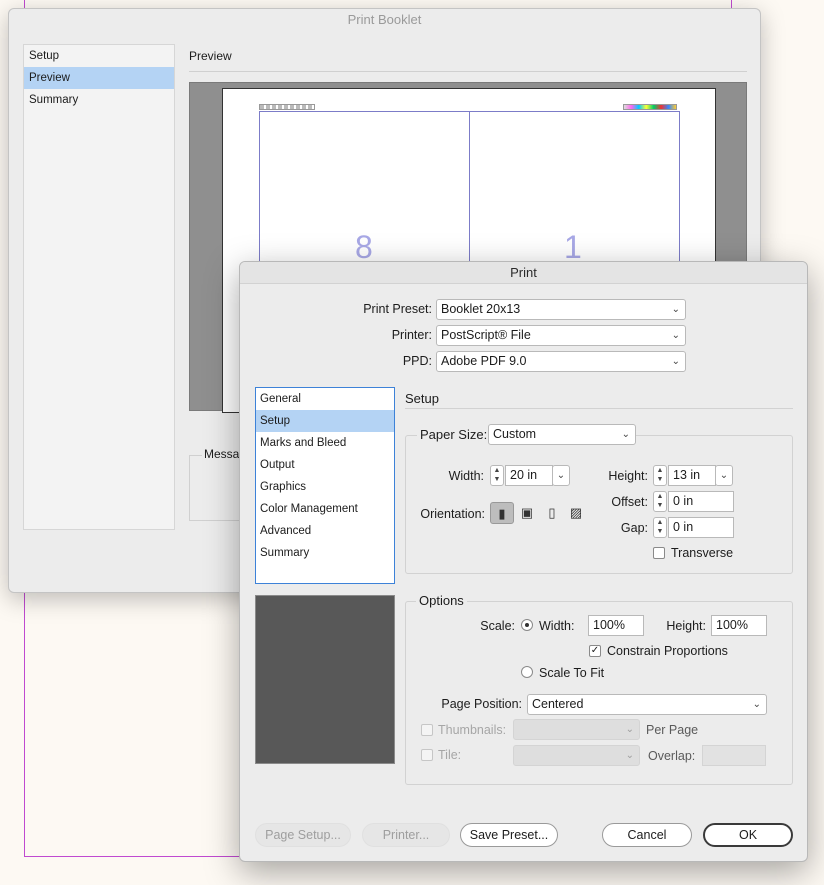 Image resolution: width=824 pixels, height=885 pixels. What do you see at coordinates (660, 501) in the screenshot?
I see `offset-stepper: ▲ ▼` at bounding box center [660, 501].